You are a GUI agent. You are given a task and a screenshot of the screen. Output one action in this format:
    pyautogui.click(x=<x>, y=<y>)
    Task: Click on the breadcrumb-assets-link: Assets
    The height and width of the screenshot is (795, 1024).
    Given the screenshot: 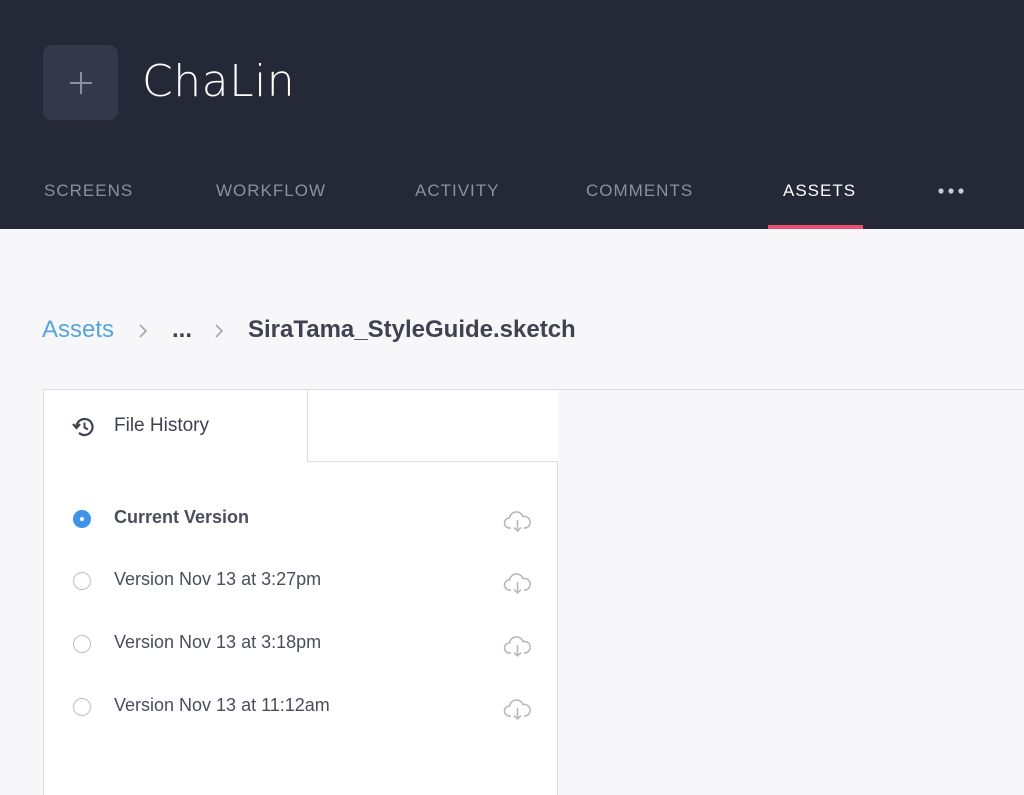 What is the action you would take?
    pyautogui.click(x=78, y=330)
    